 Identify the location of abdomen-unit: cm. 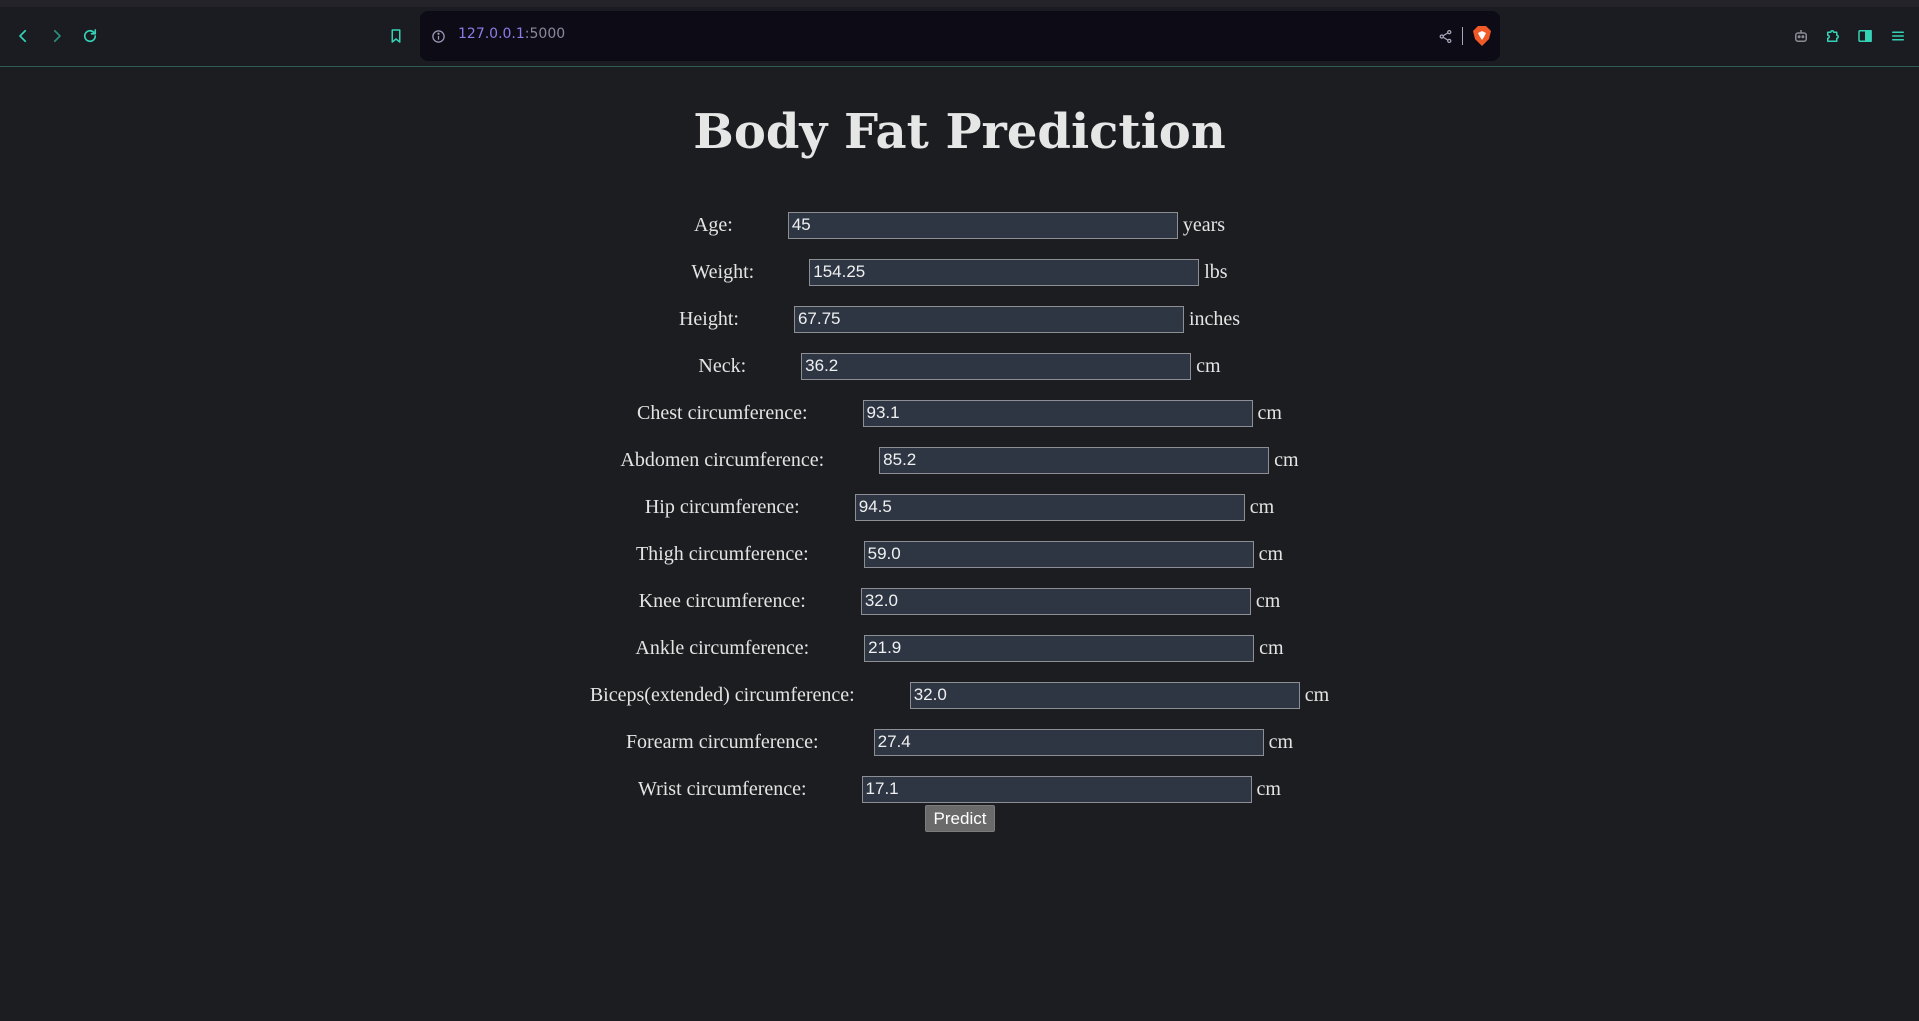
(1286, 459).